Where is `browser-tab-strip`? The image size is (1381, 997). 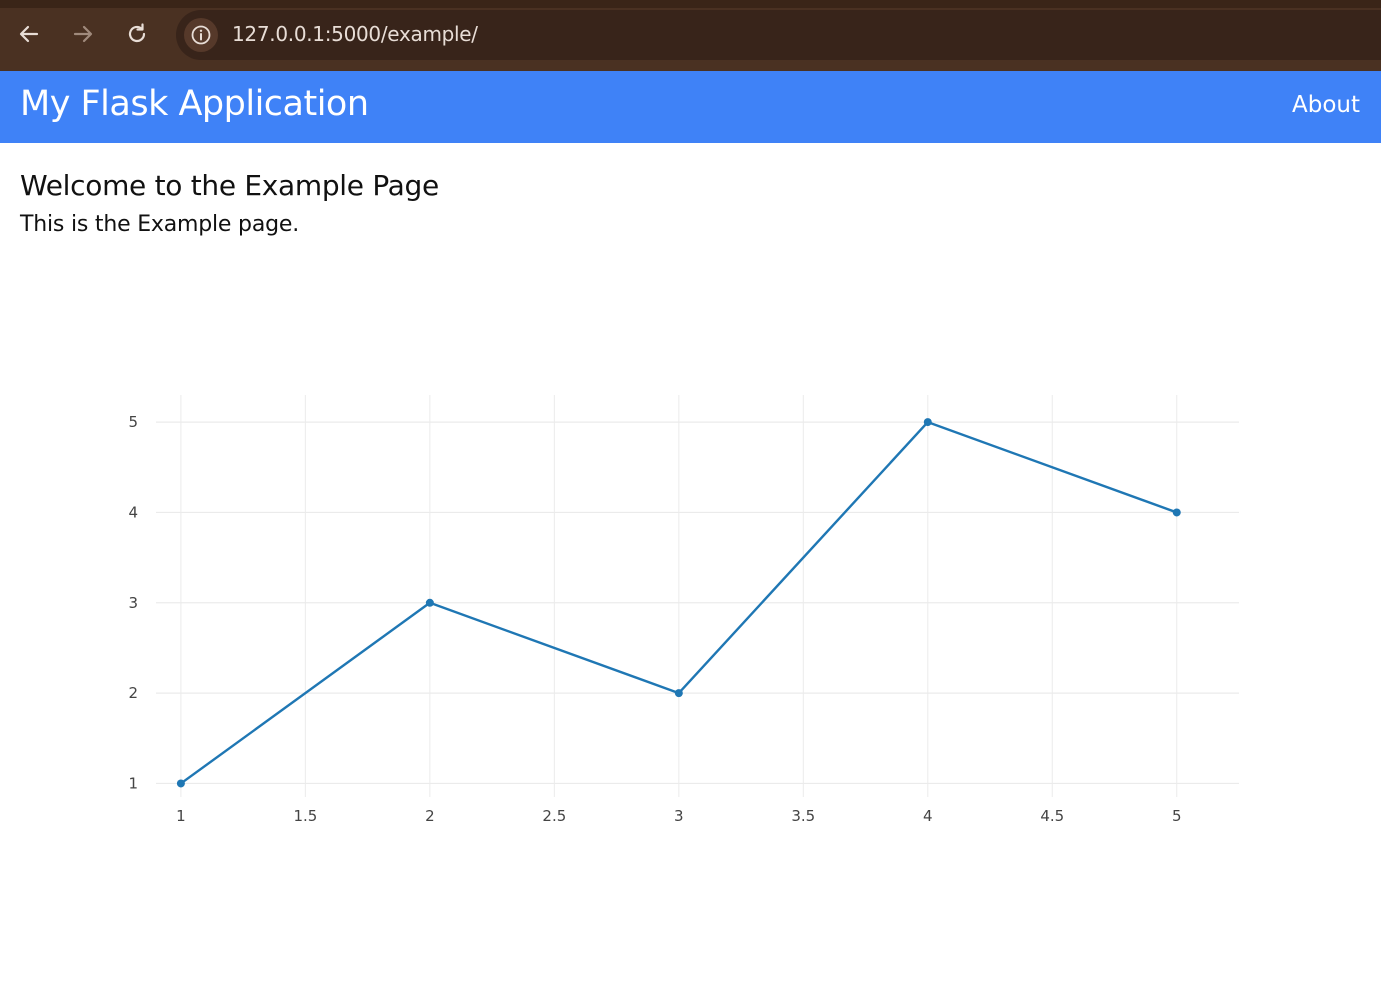 browser-tab-strip is located at coordinates (690, 4).